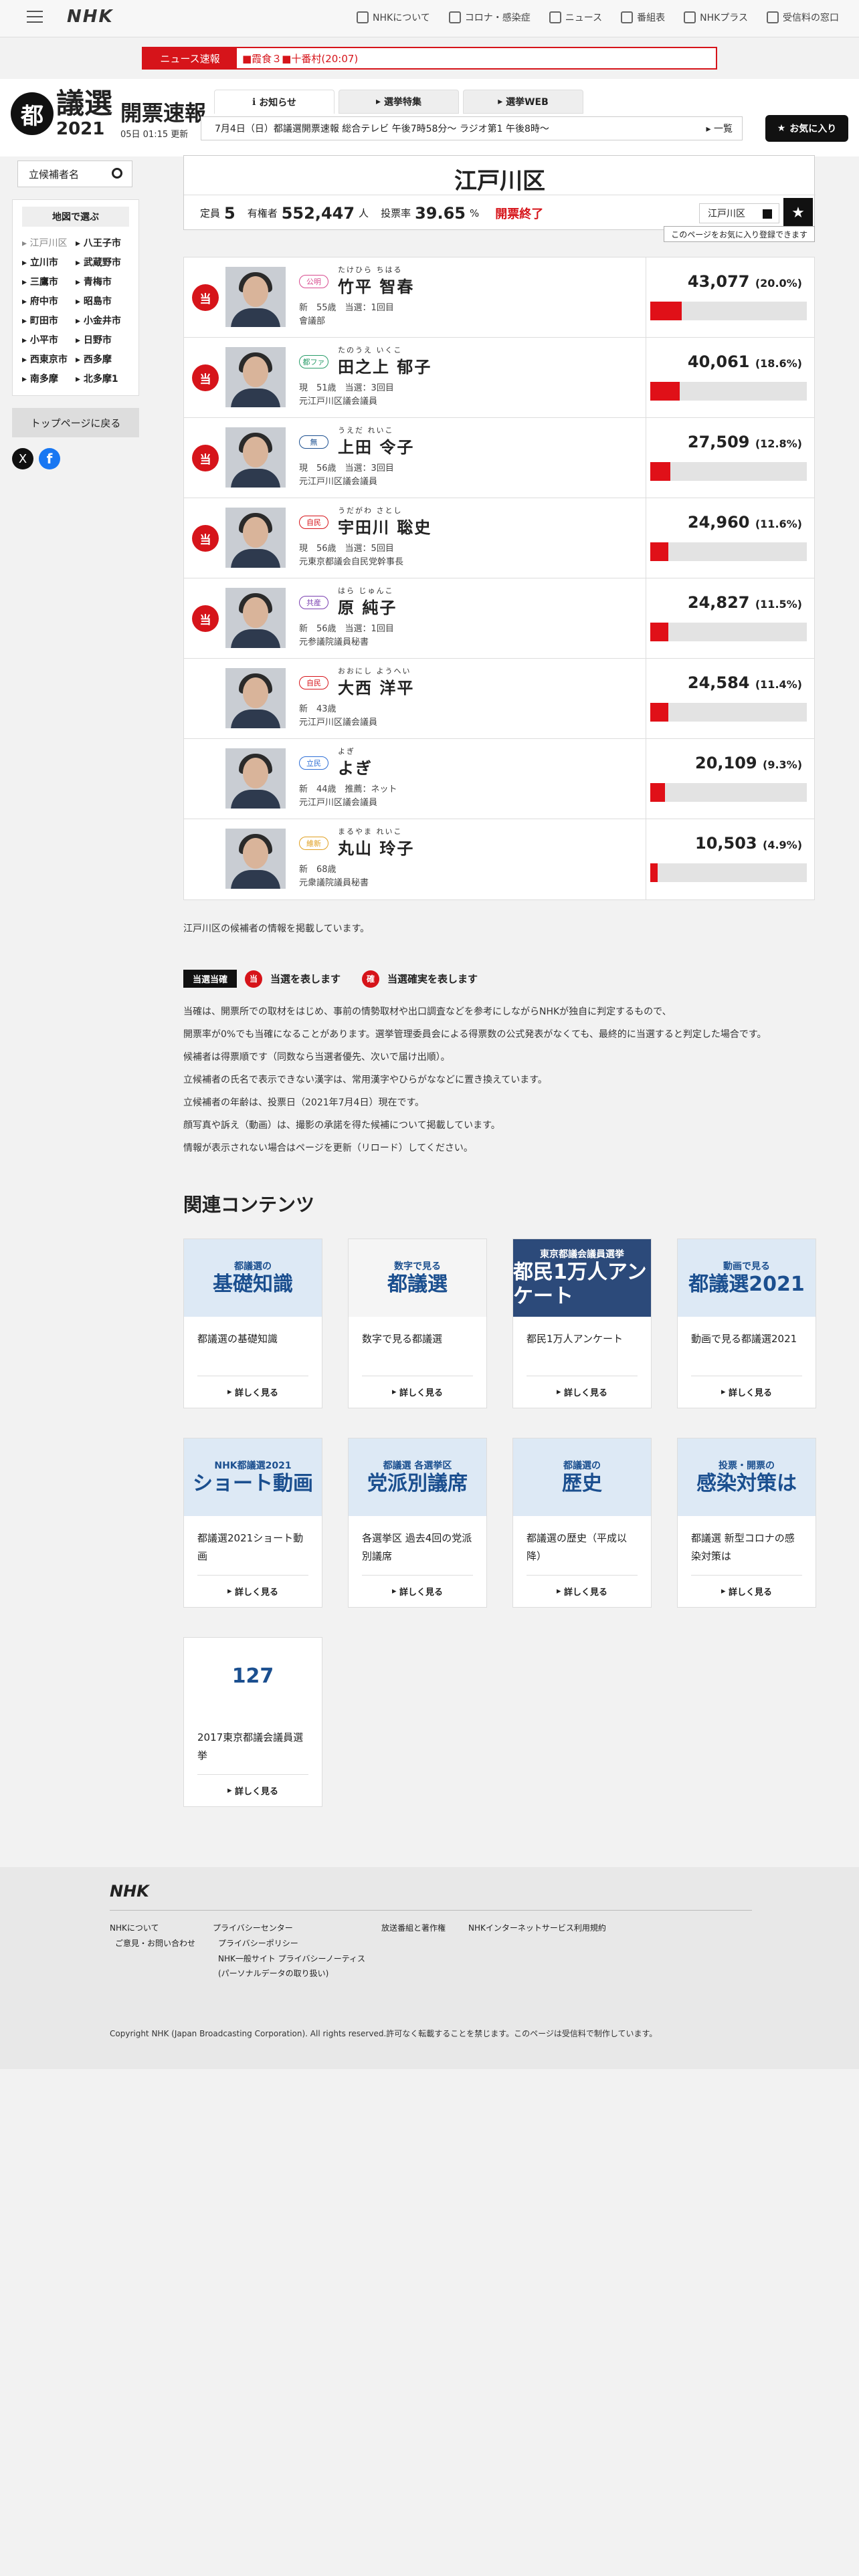 Image resolution: width=859 pixels, height=2576 pixels. What do you see at coordinates (289, 1928) in the screenshot?
I see `footer-link: プライバシーセンター` at bounding box center [289, 1928].